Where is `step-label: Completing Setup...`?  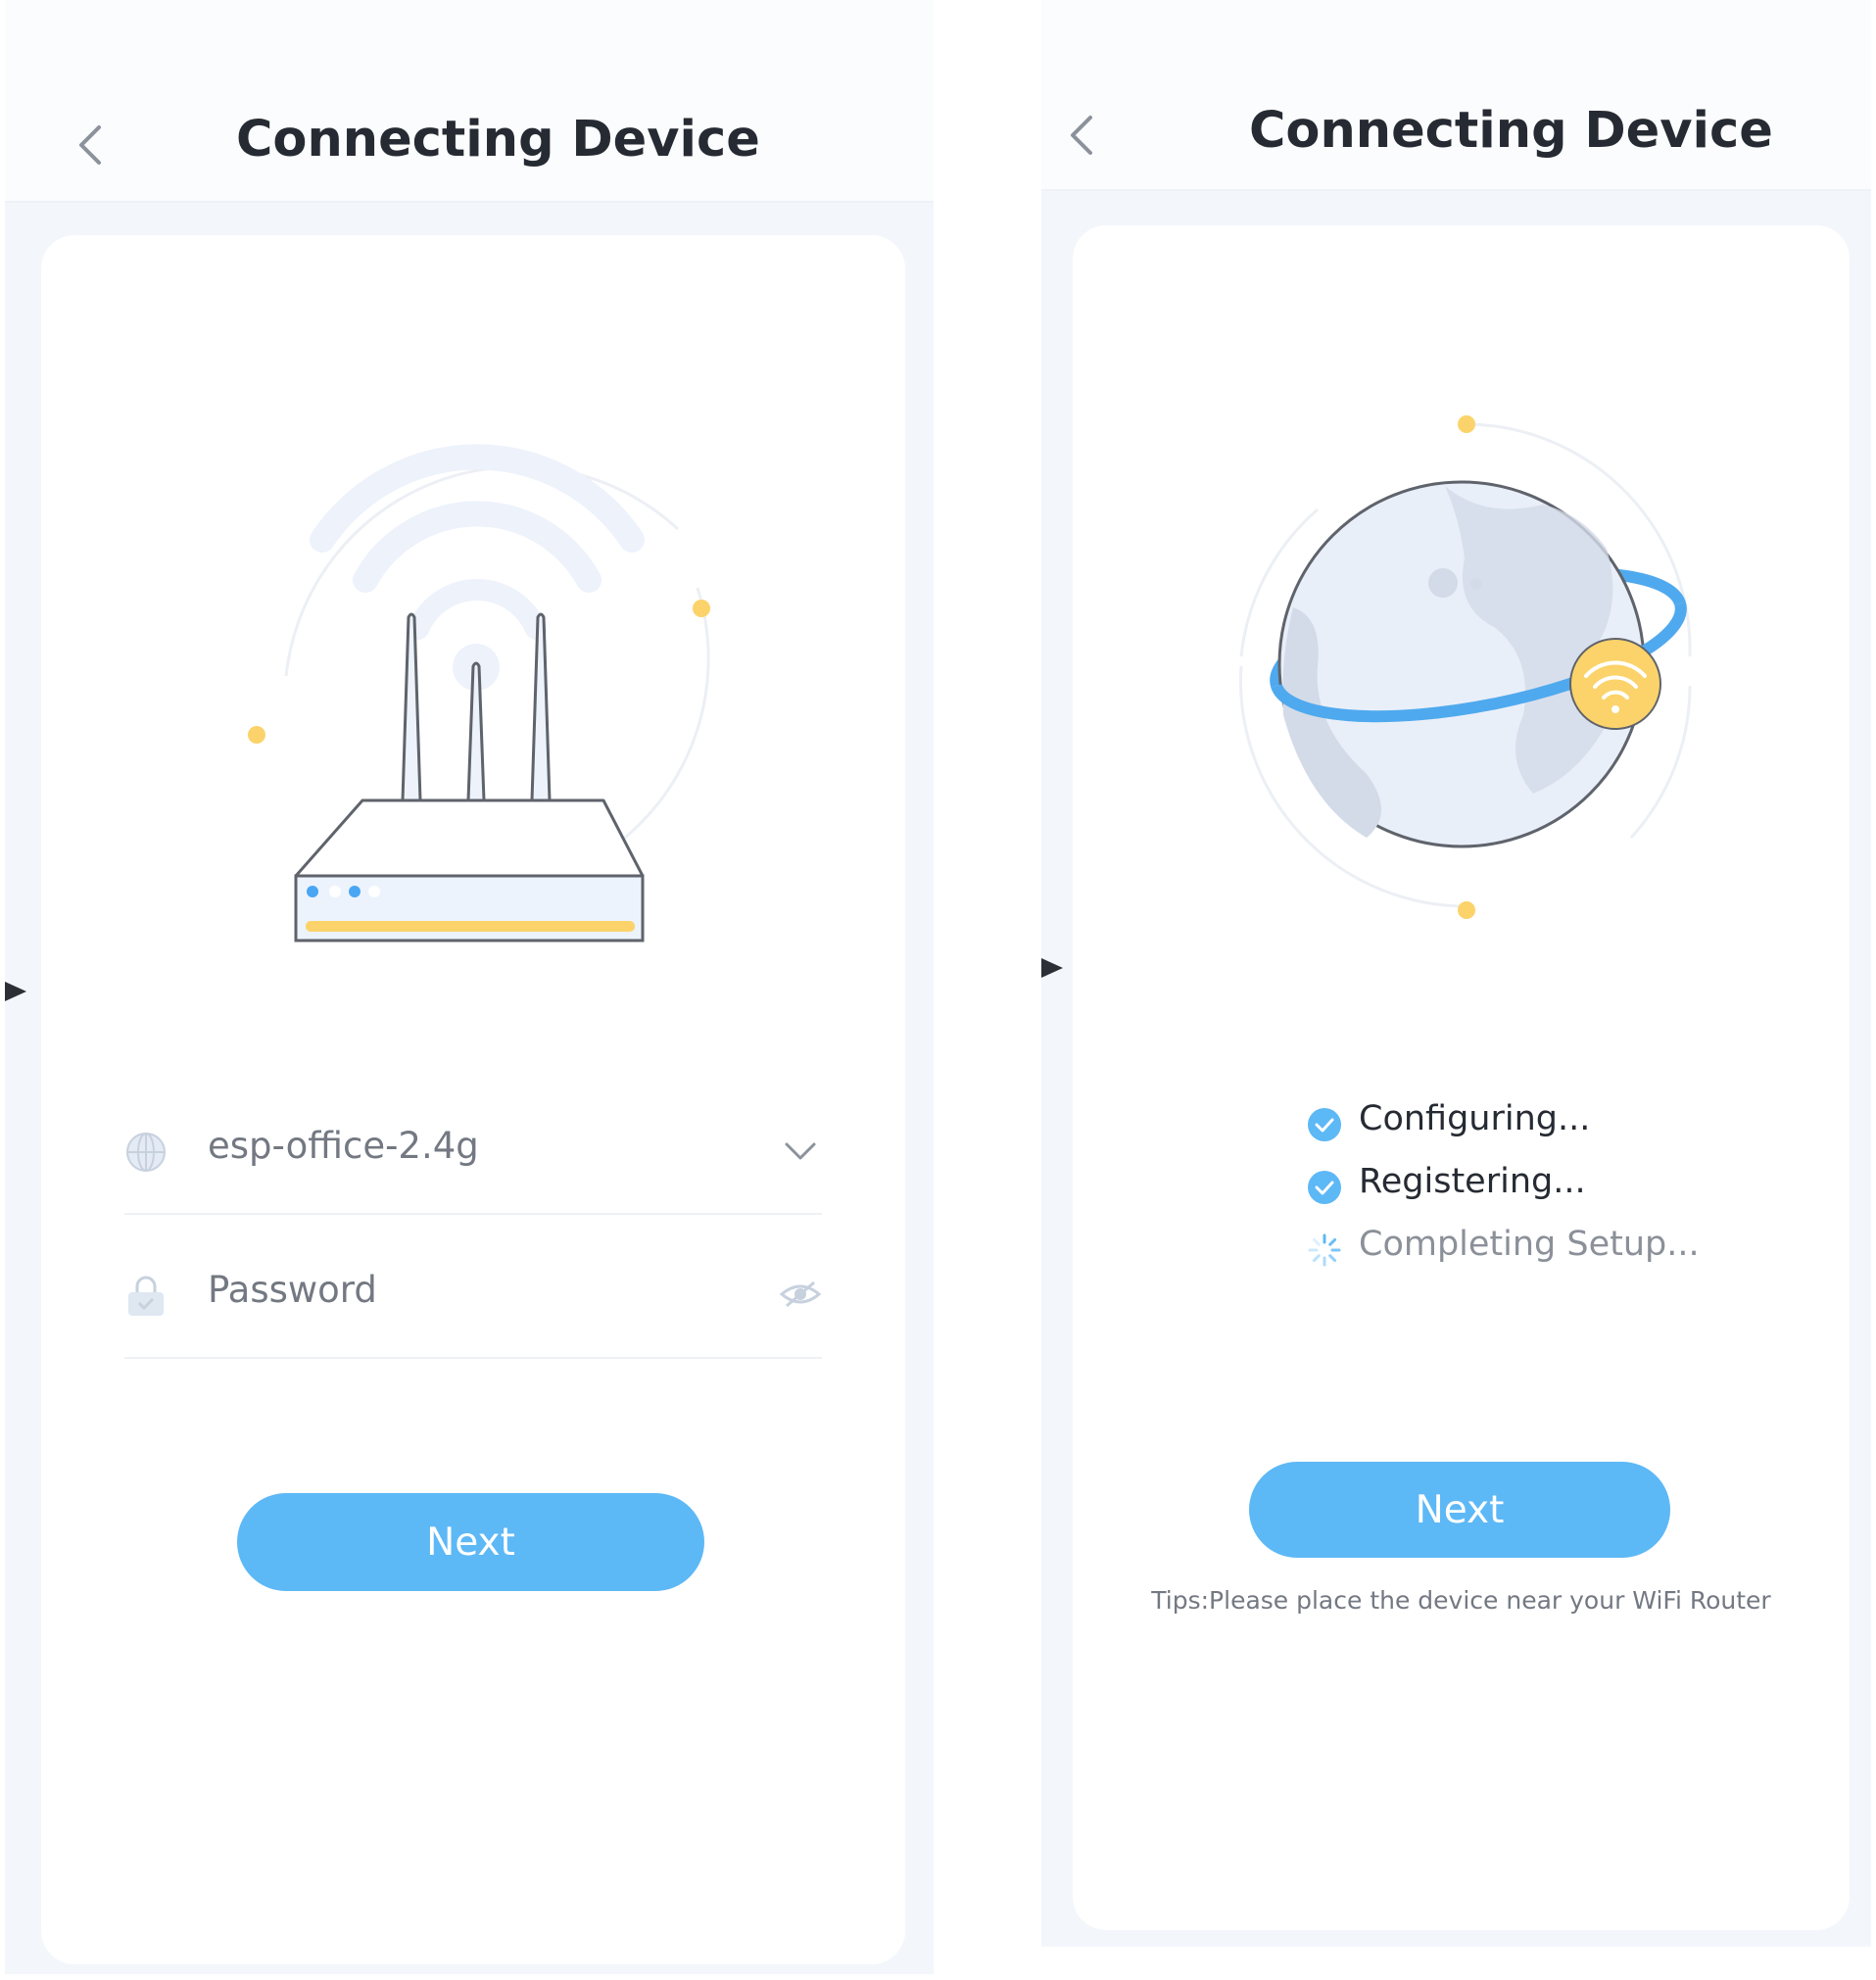 step-label: Completing Setup... is located at coordinates (1529, 1244).